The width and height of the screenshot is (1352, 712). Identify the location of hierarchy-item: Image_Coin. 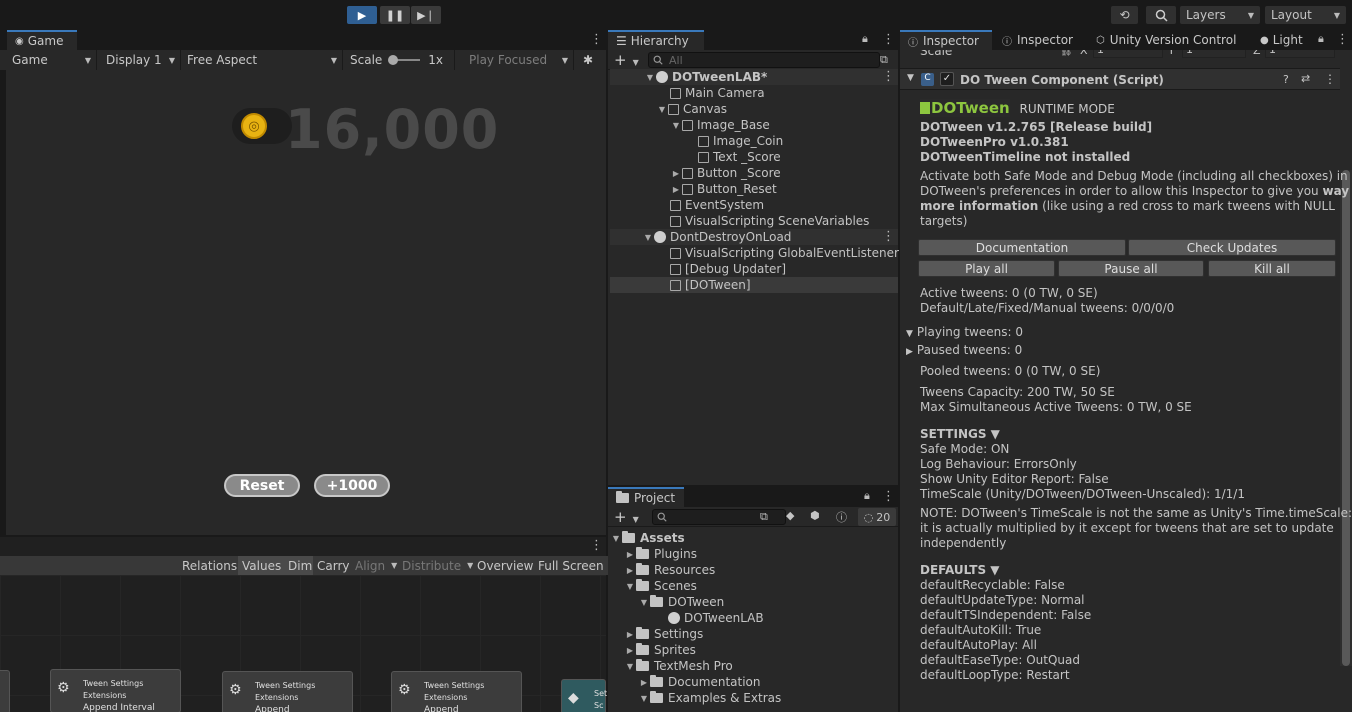
(754, 141).